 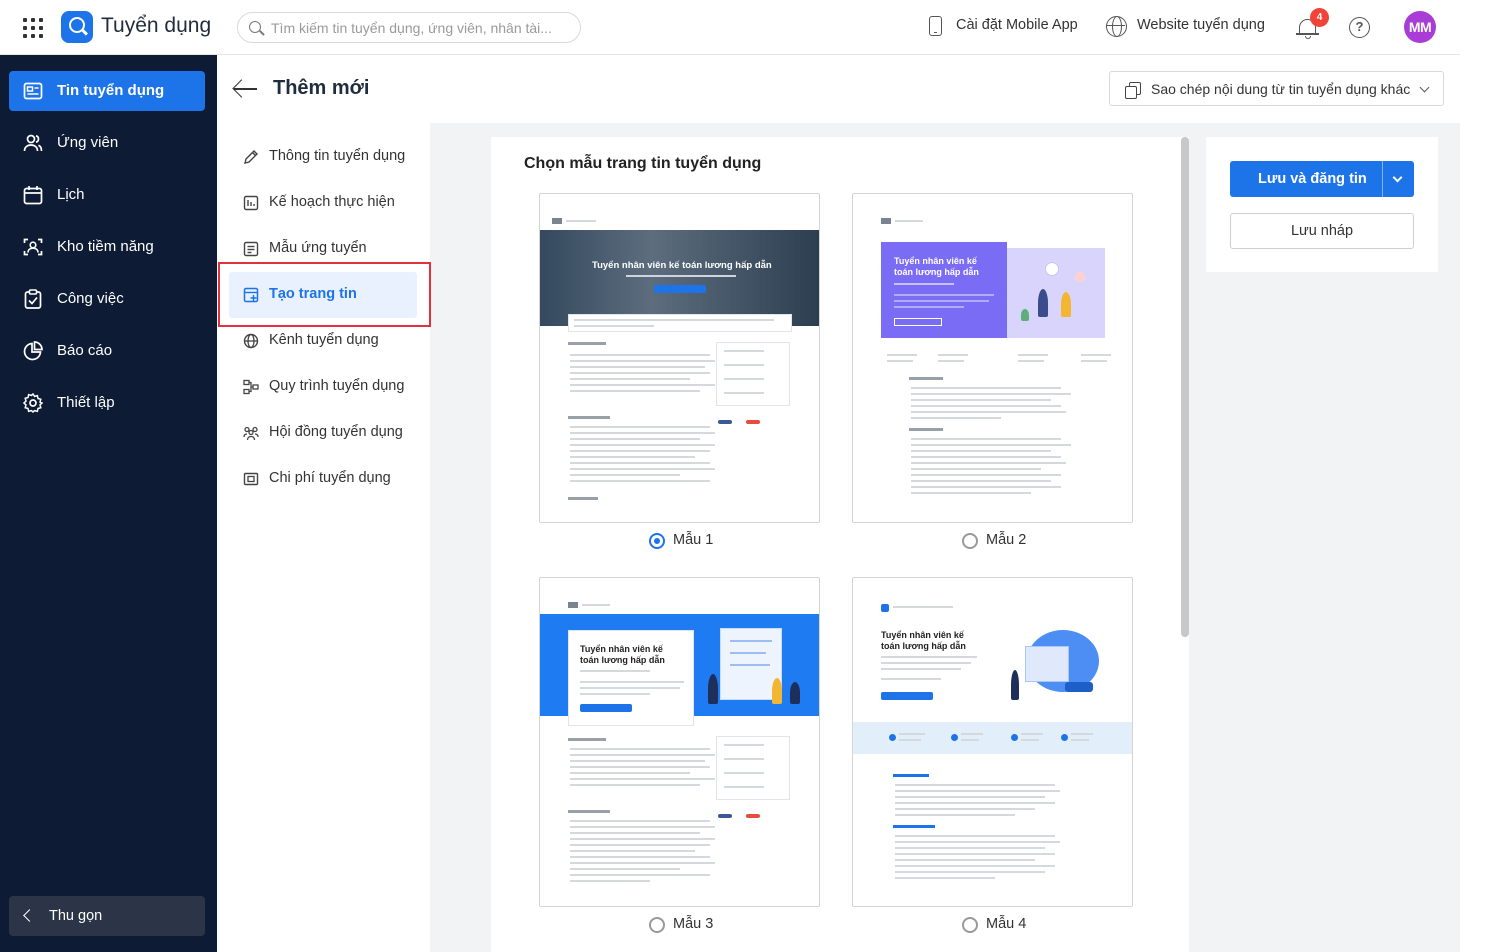 I want to click on split-divider, so click(x=1382, y=179).